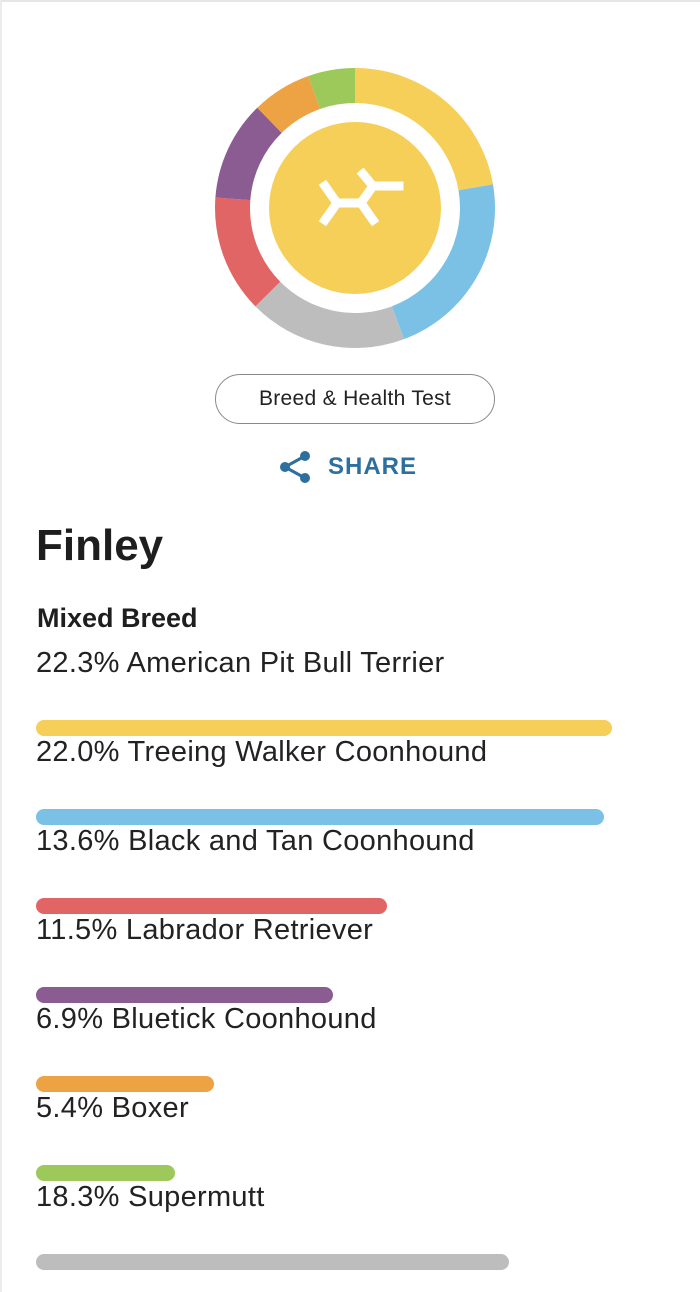 This screenshot has height=1292, width=700. What do you see at coordinates (240, 663) in the screenshot?
I see `breed-label-american-pit-bull-terrier: 22.3% American Pit Bull Terrier` at bounding box center [240, 663].